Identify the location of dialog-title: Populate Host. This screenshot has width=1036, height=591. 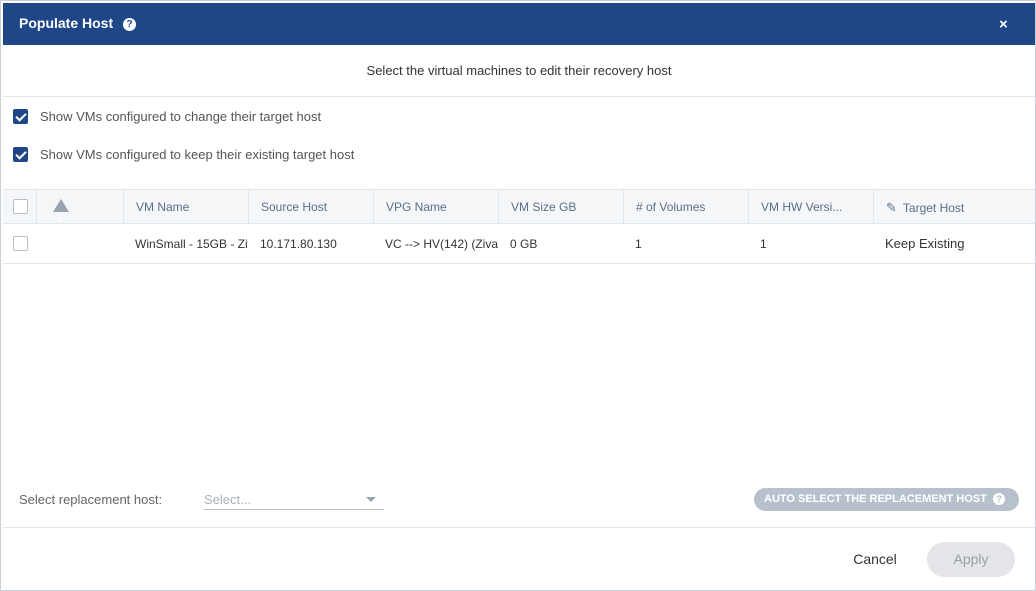
(66, 23).